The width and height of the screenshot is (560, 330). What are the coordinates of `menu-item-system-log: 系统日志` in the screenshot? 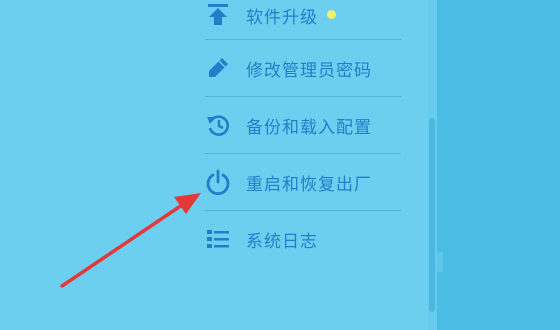 It's located at (303, 239).